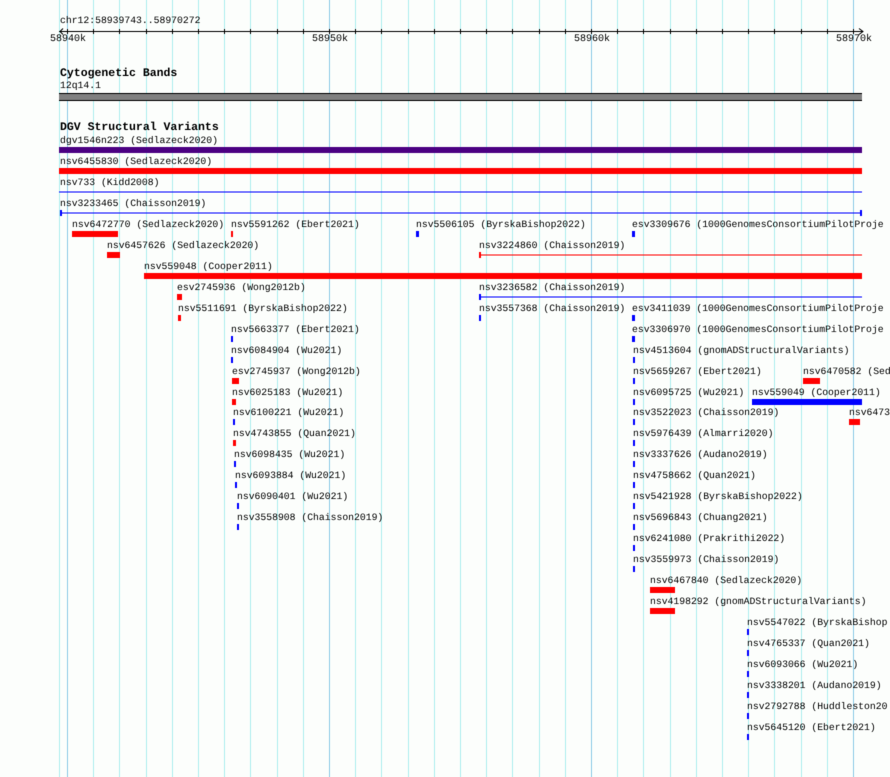 The height and width of the screenshot is (777, 890). I want to click on feature-label: nsv559048 (Cooper2011), so click(208, 267).